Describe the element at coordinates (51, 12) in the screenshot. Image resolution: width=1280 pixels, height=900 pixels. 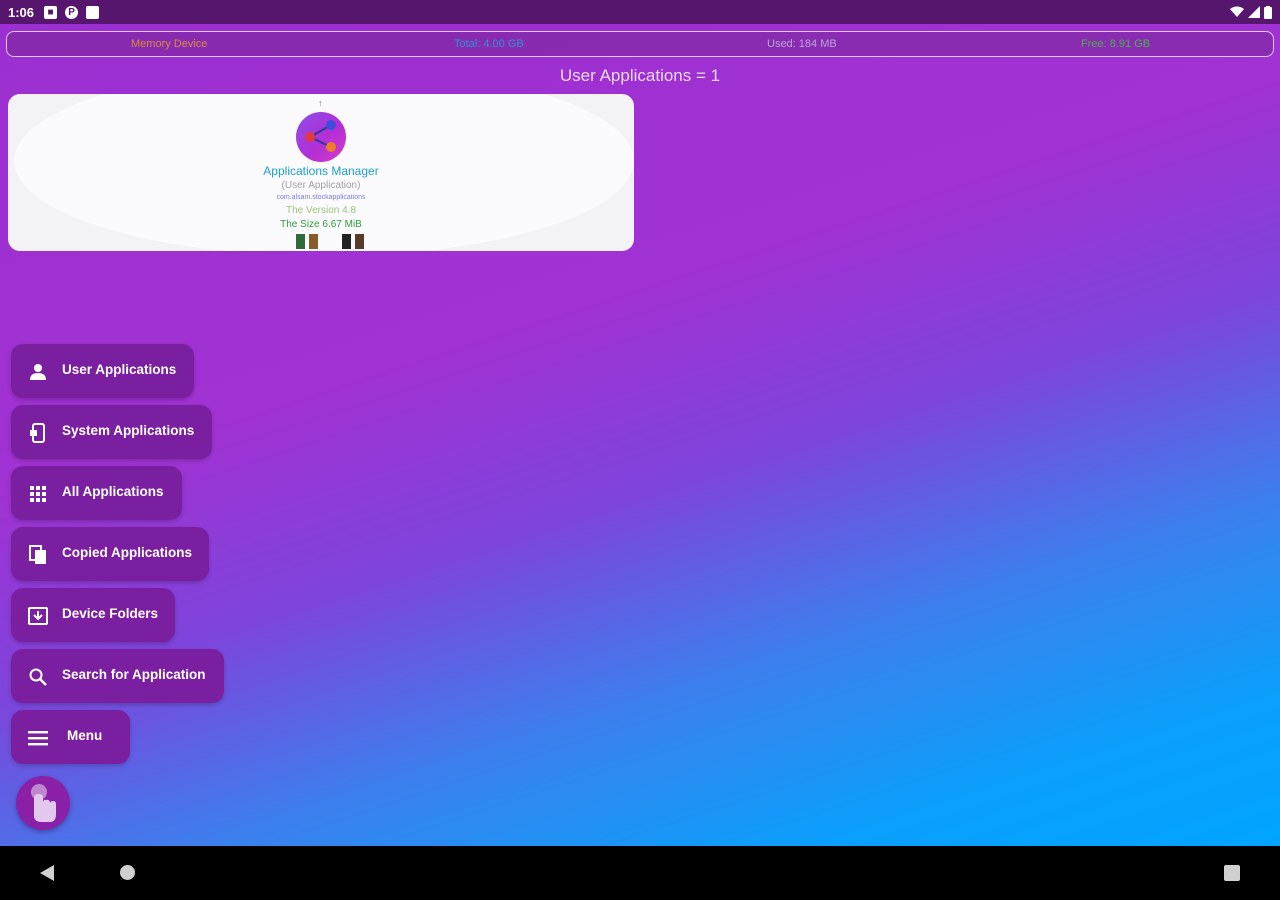
I see `notification-icon: ■` at that location.